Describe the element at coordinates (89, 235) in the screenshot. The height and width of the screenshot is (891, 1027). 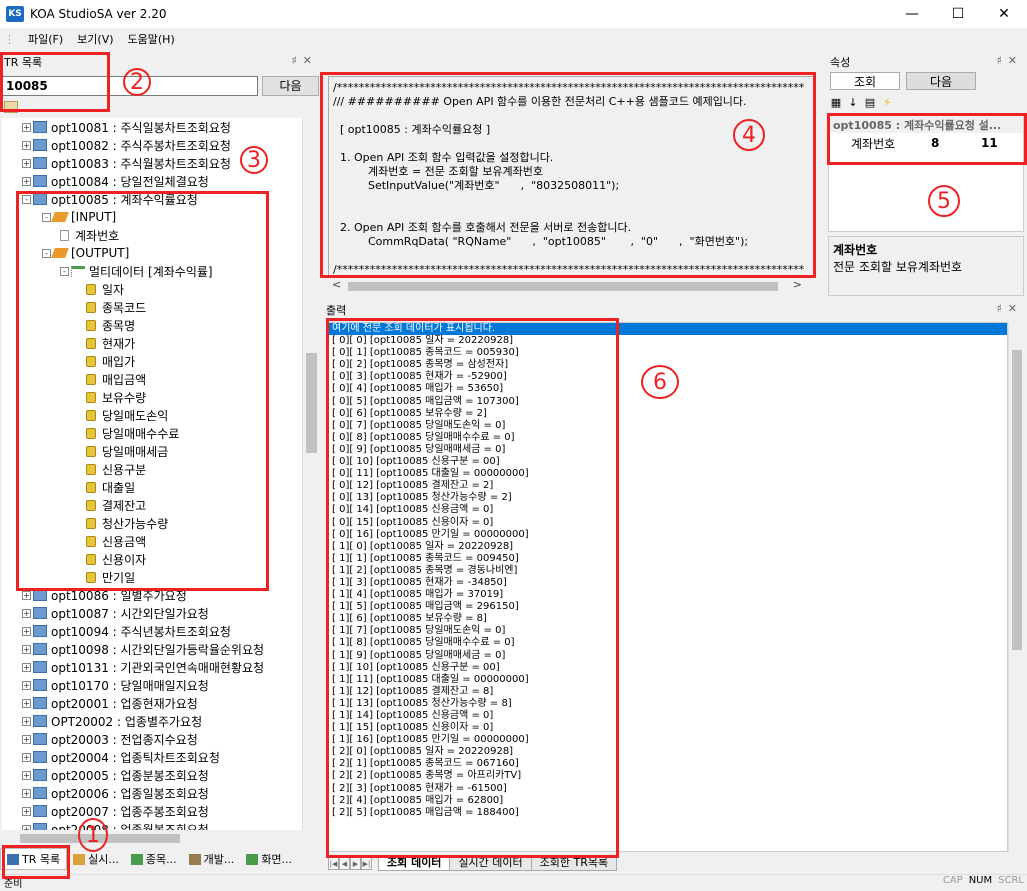
I see `tree-item: 계좌번호` at that location.